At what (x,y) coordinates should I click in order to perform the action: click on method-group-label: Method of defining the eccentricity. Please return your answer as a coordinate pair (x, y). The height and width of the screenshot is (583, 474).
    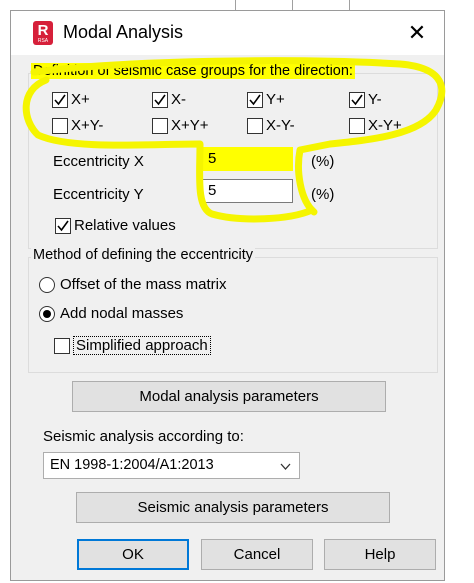
    Looking at the image, I should click on (143, 255).